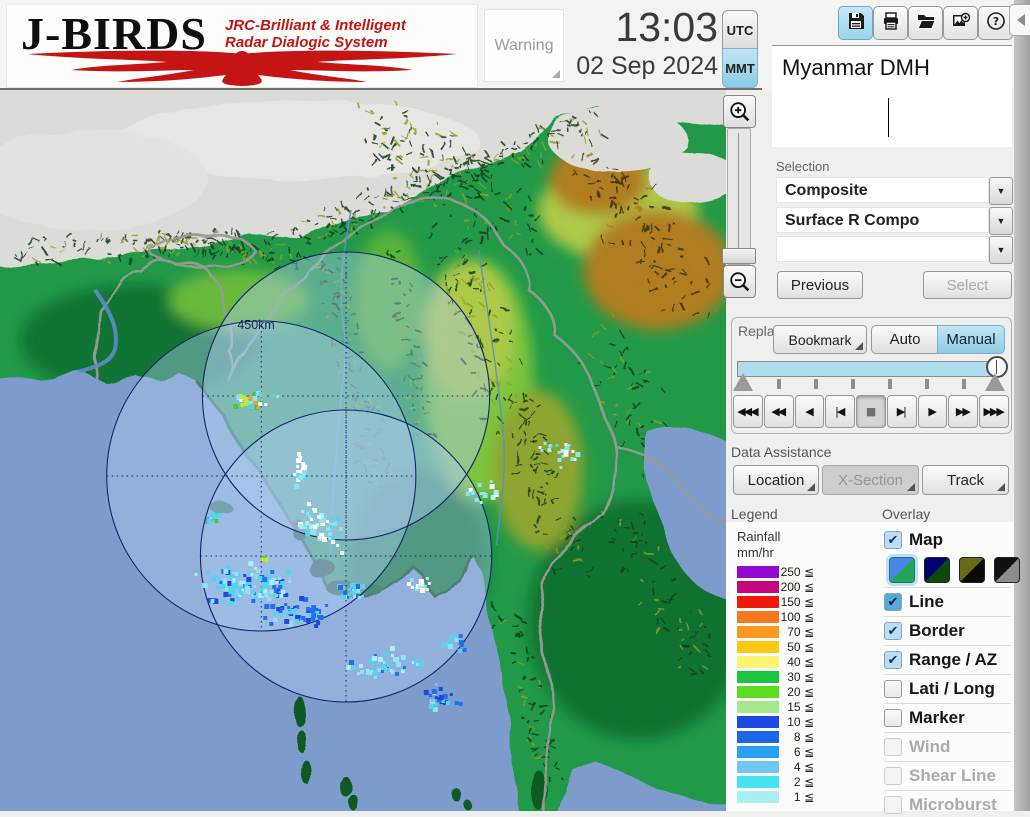  I want to click on checkbox-wind, so click(893, 747).